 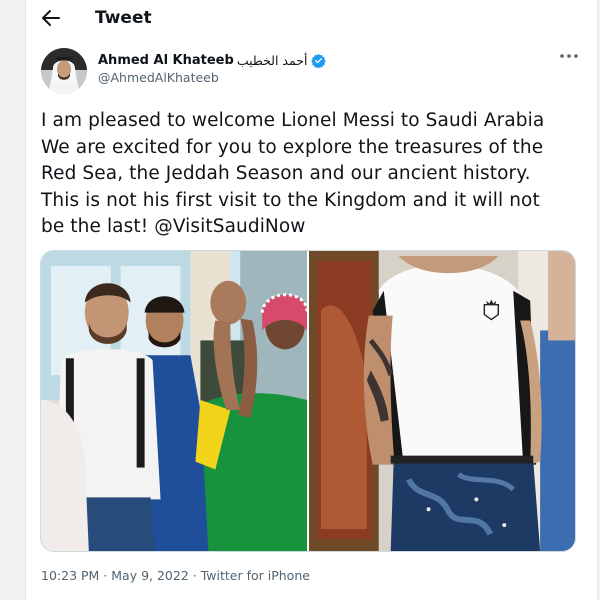 What do you see at coordinates (569, 56) in the screenshot?
I see `more-horizontal-icon` at bounding box center [569, 56].